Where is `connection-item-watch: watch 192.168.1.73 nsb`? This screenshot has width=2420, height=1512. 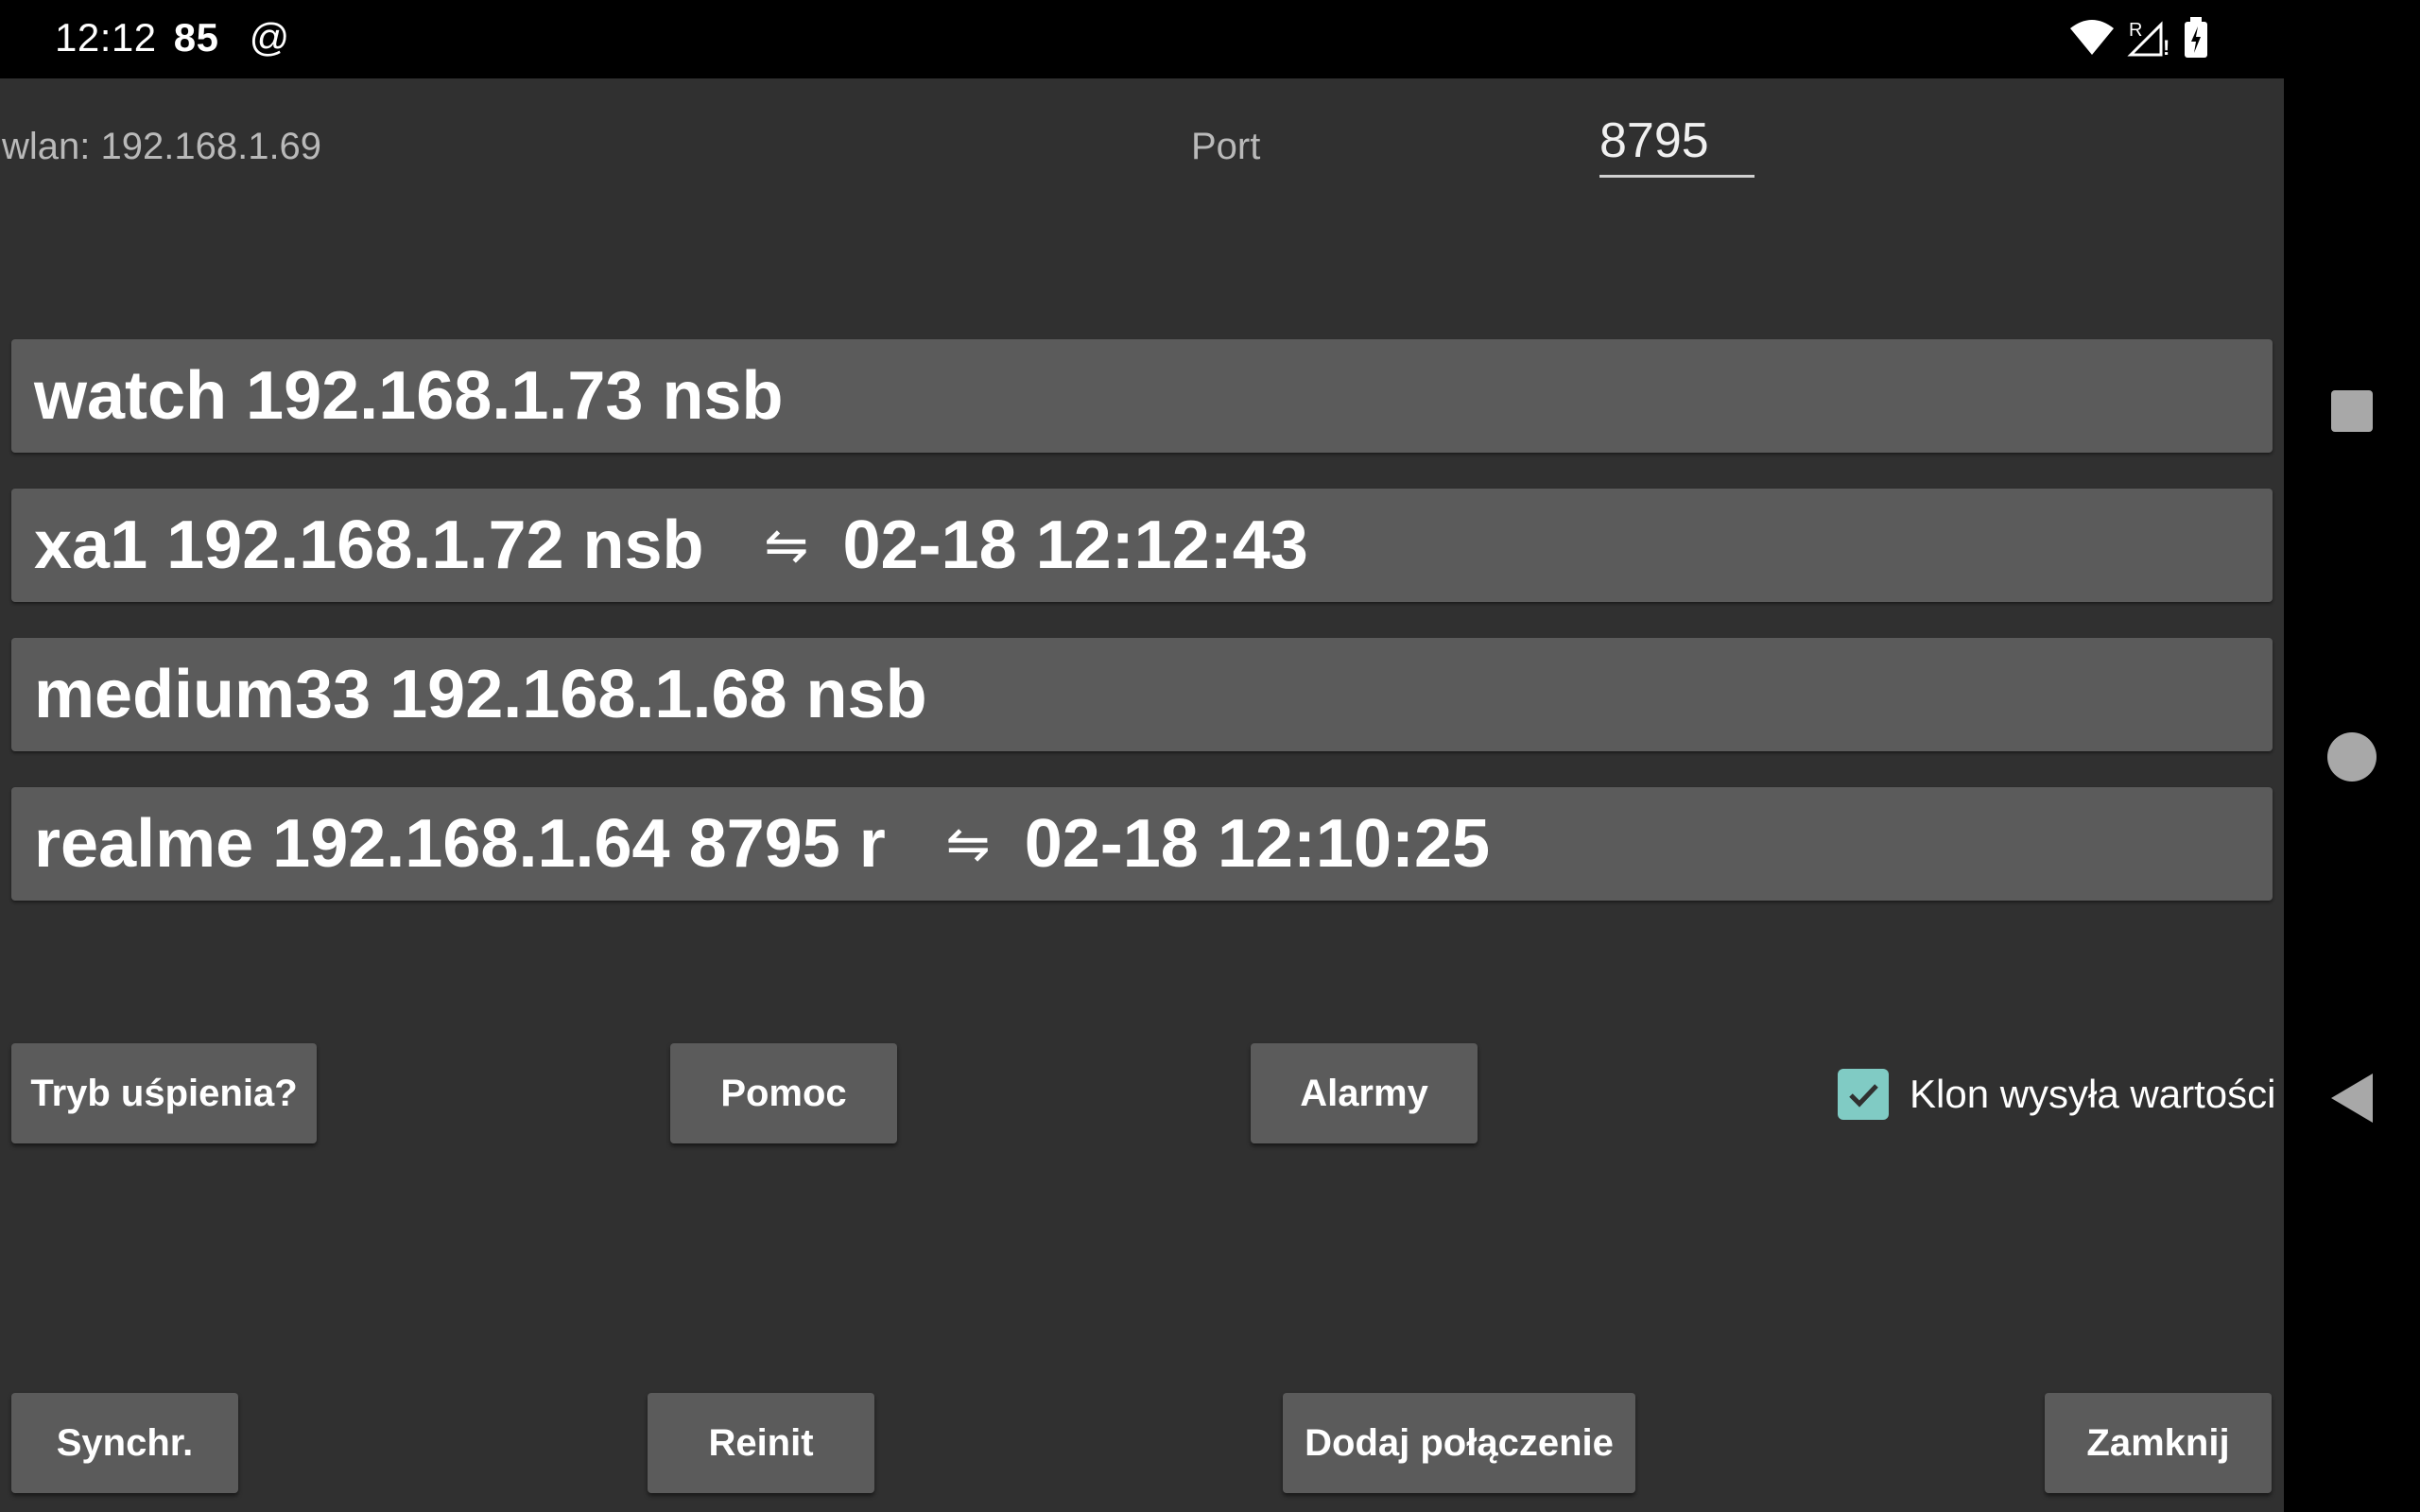
connection-item-watch: watch 192.168.1.73 nsb is located at coordinates (1142, 396).